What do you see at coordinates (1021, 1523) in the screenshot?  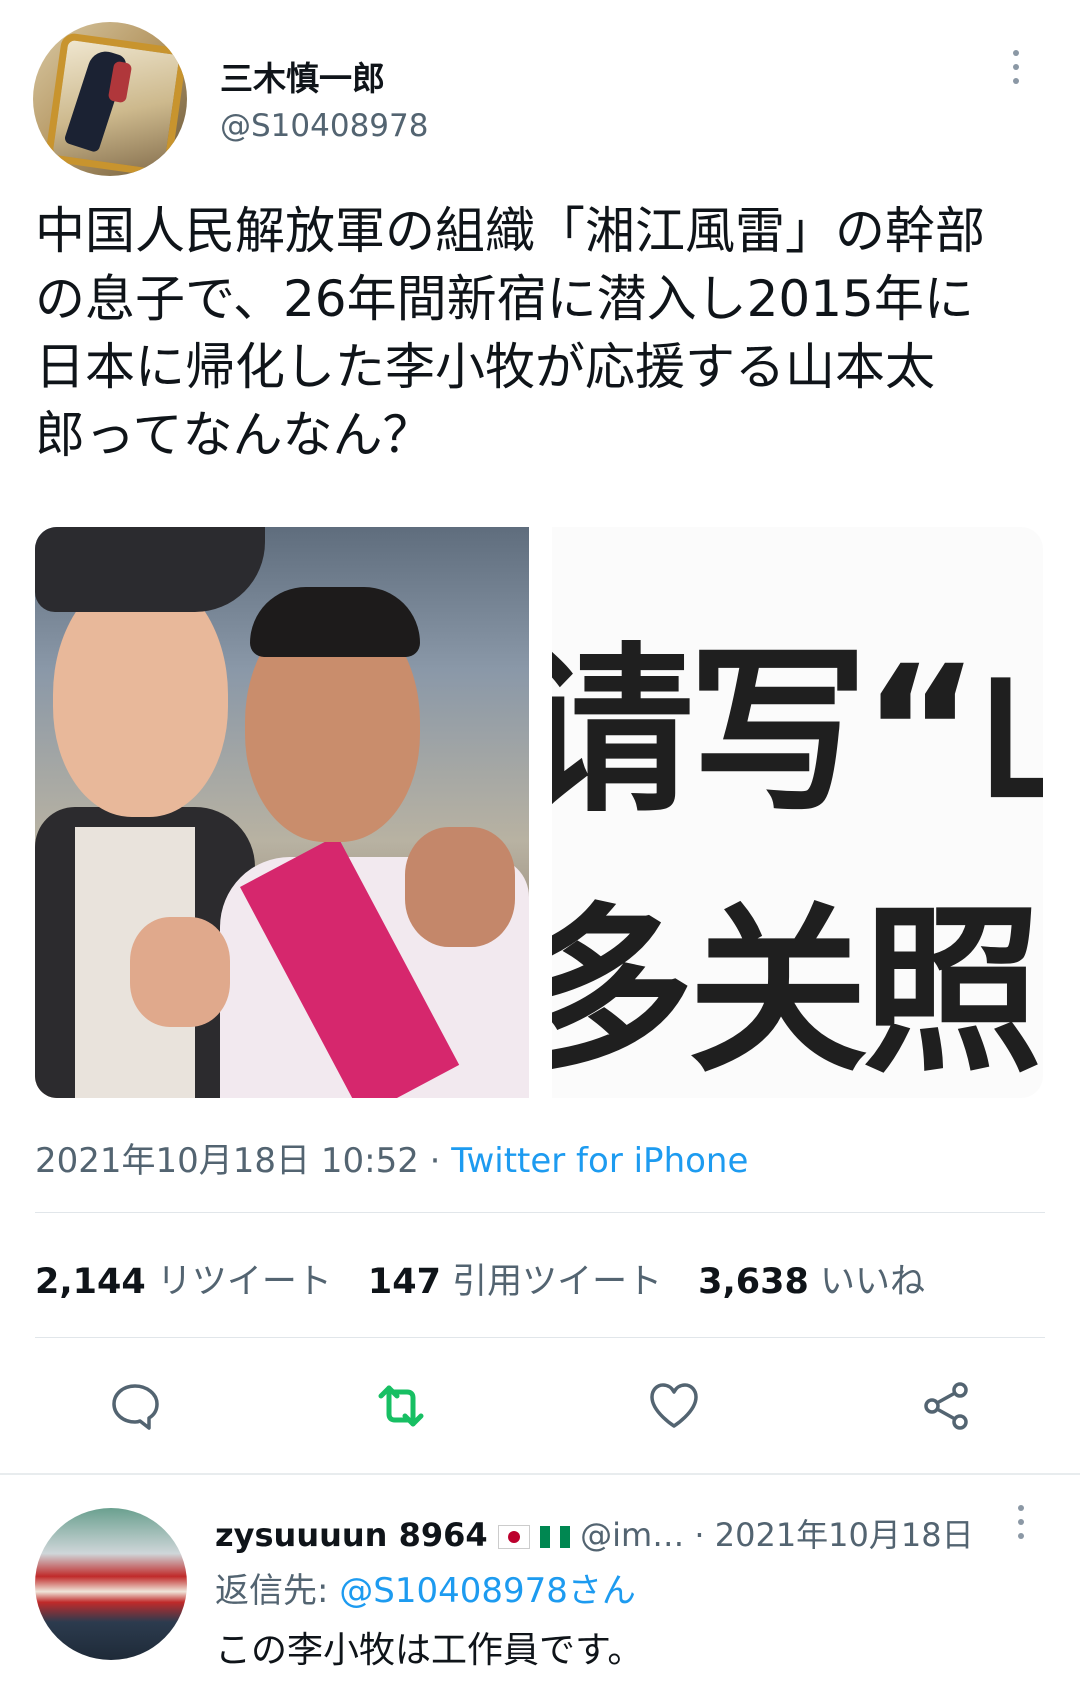 I see `reply-more-options-icon` at bounding box center [1021, 1523].